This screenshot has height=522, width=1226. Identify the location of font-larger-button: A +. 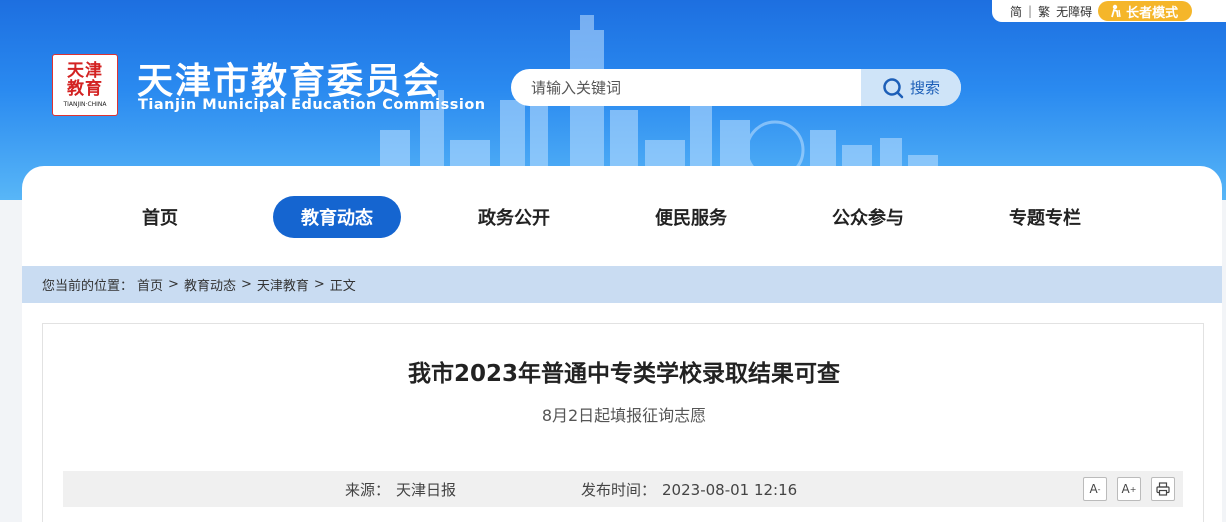
(1129, 489).